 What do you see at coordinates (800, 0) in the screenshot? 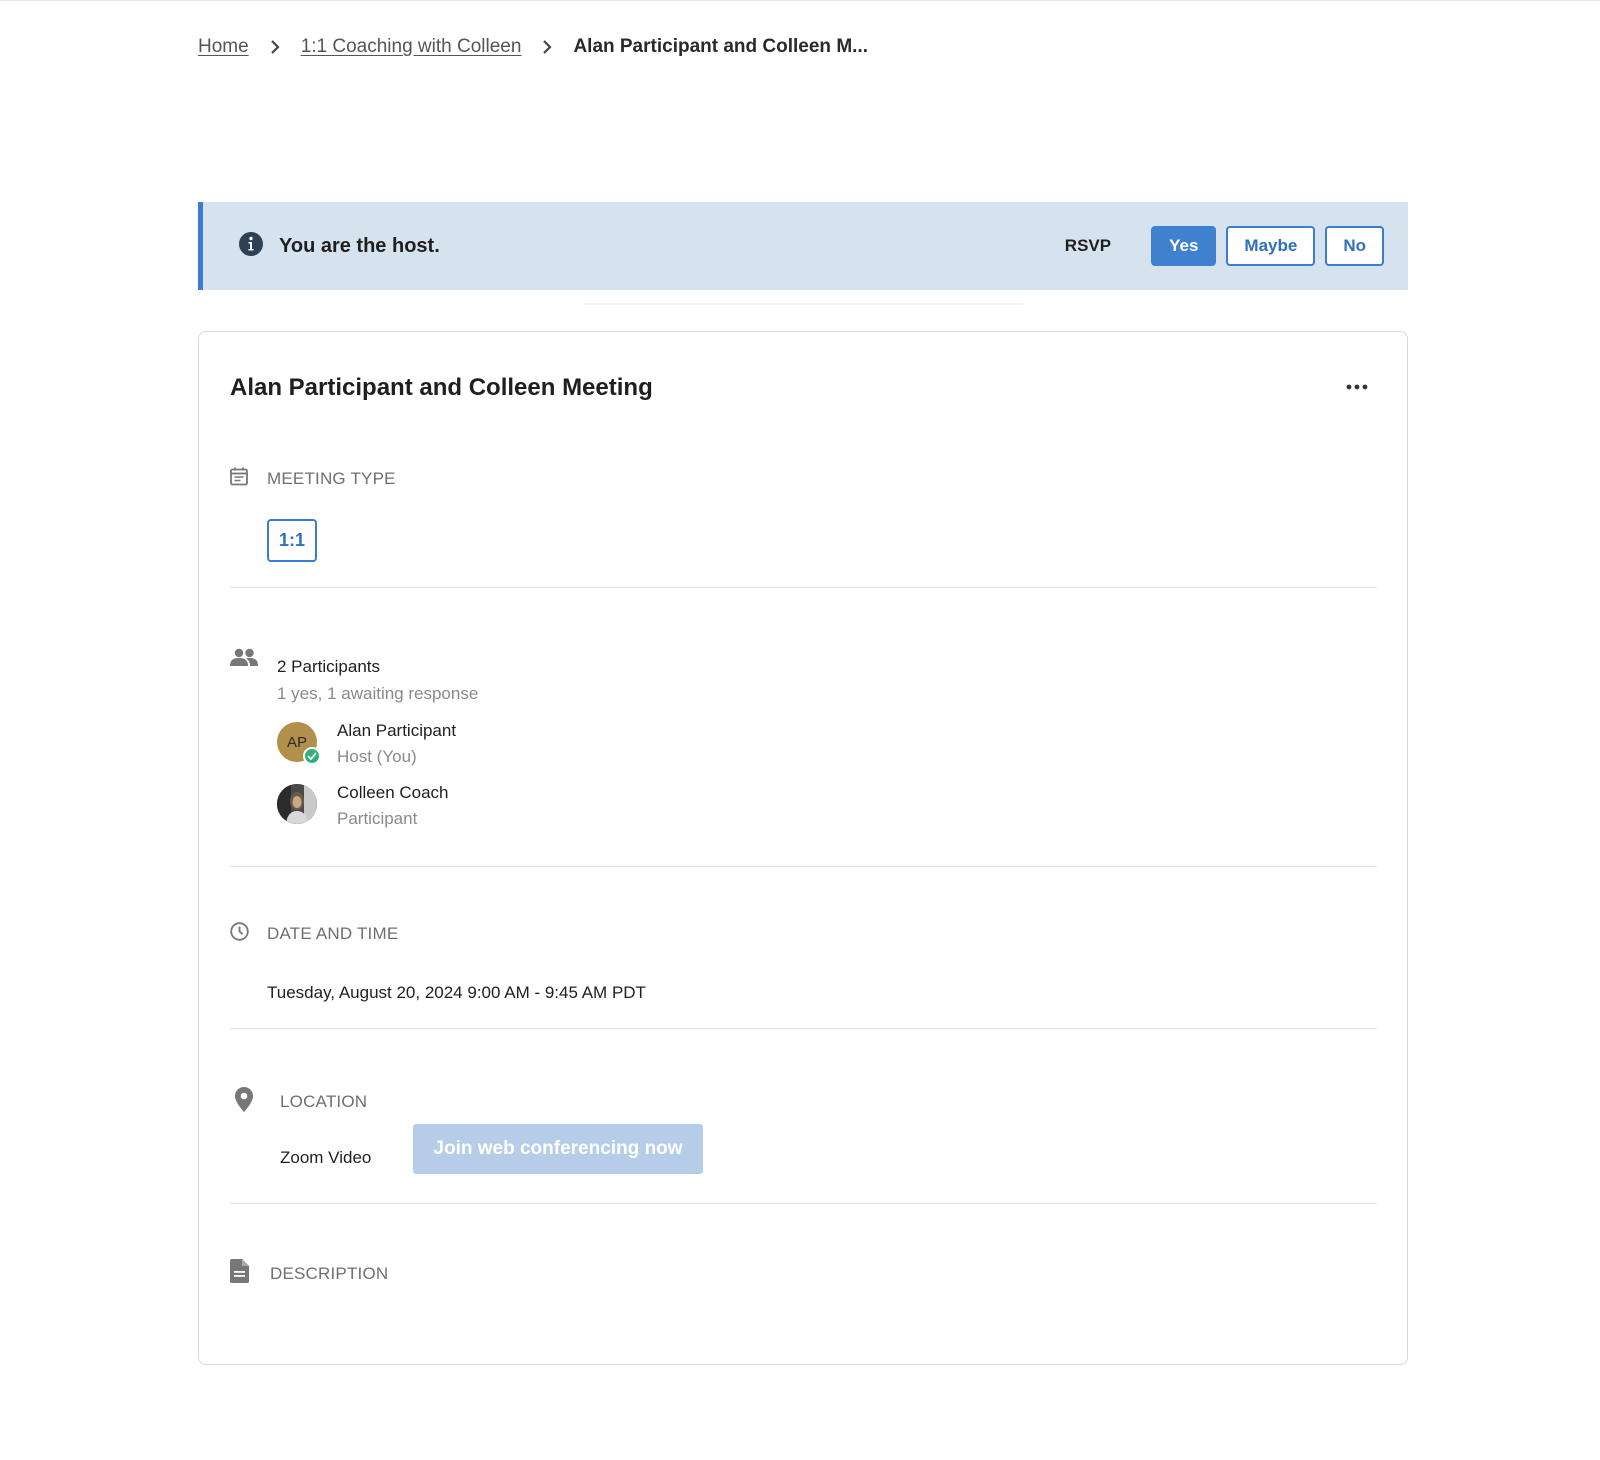
I see `top-border` at bounding box center [800, 0].